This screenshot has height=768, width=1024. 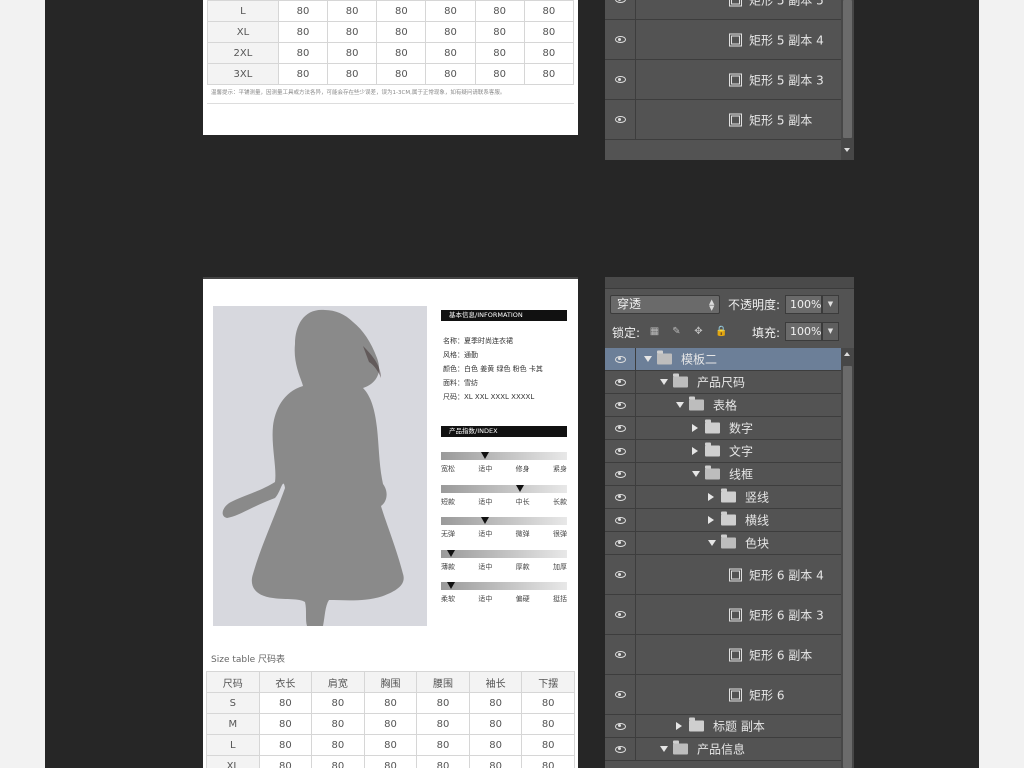 I want to click on blend-mode-select: 穿透, so click(x=665, y=304).